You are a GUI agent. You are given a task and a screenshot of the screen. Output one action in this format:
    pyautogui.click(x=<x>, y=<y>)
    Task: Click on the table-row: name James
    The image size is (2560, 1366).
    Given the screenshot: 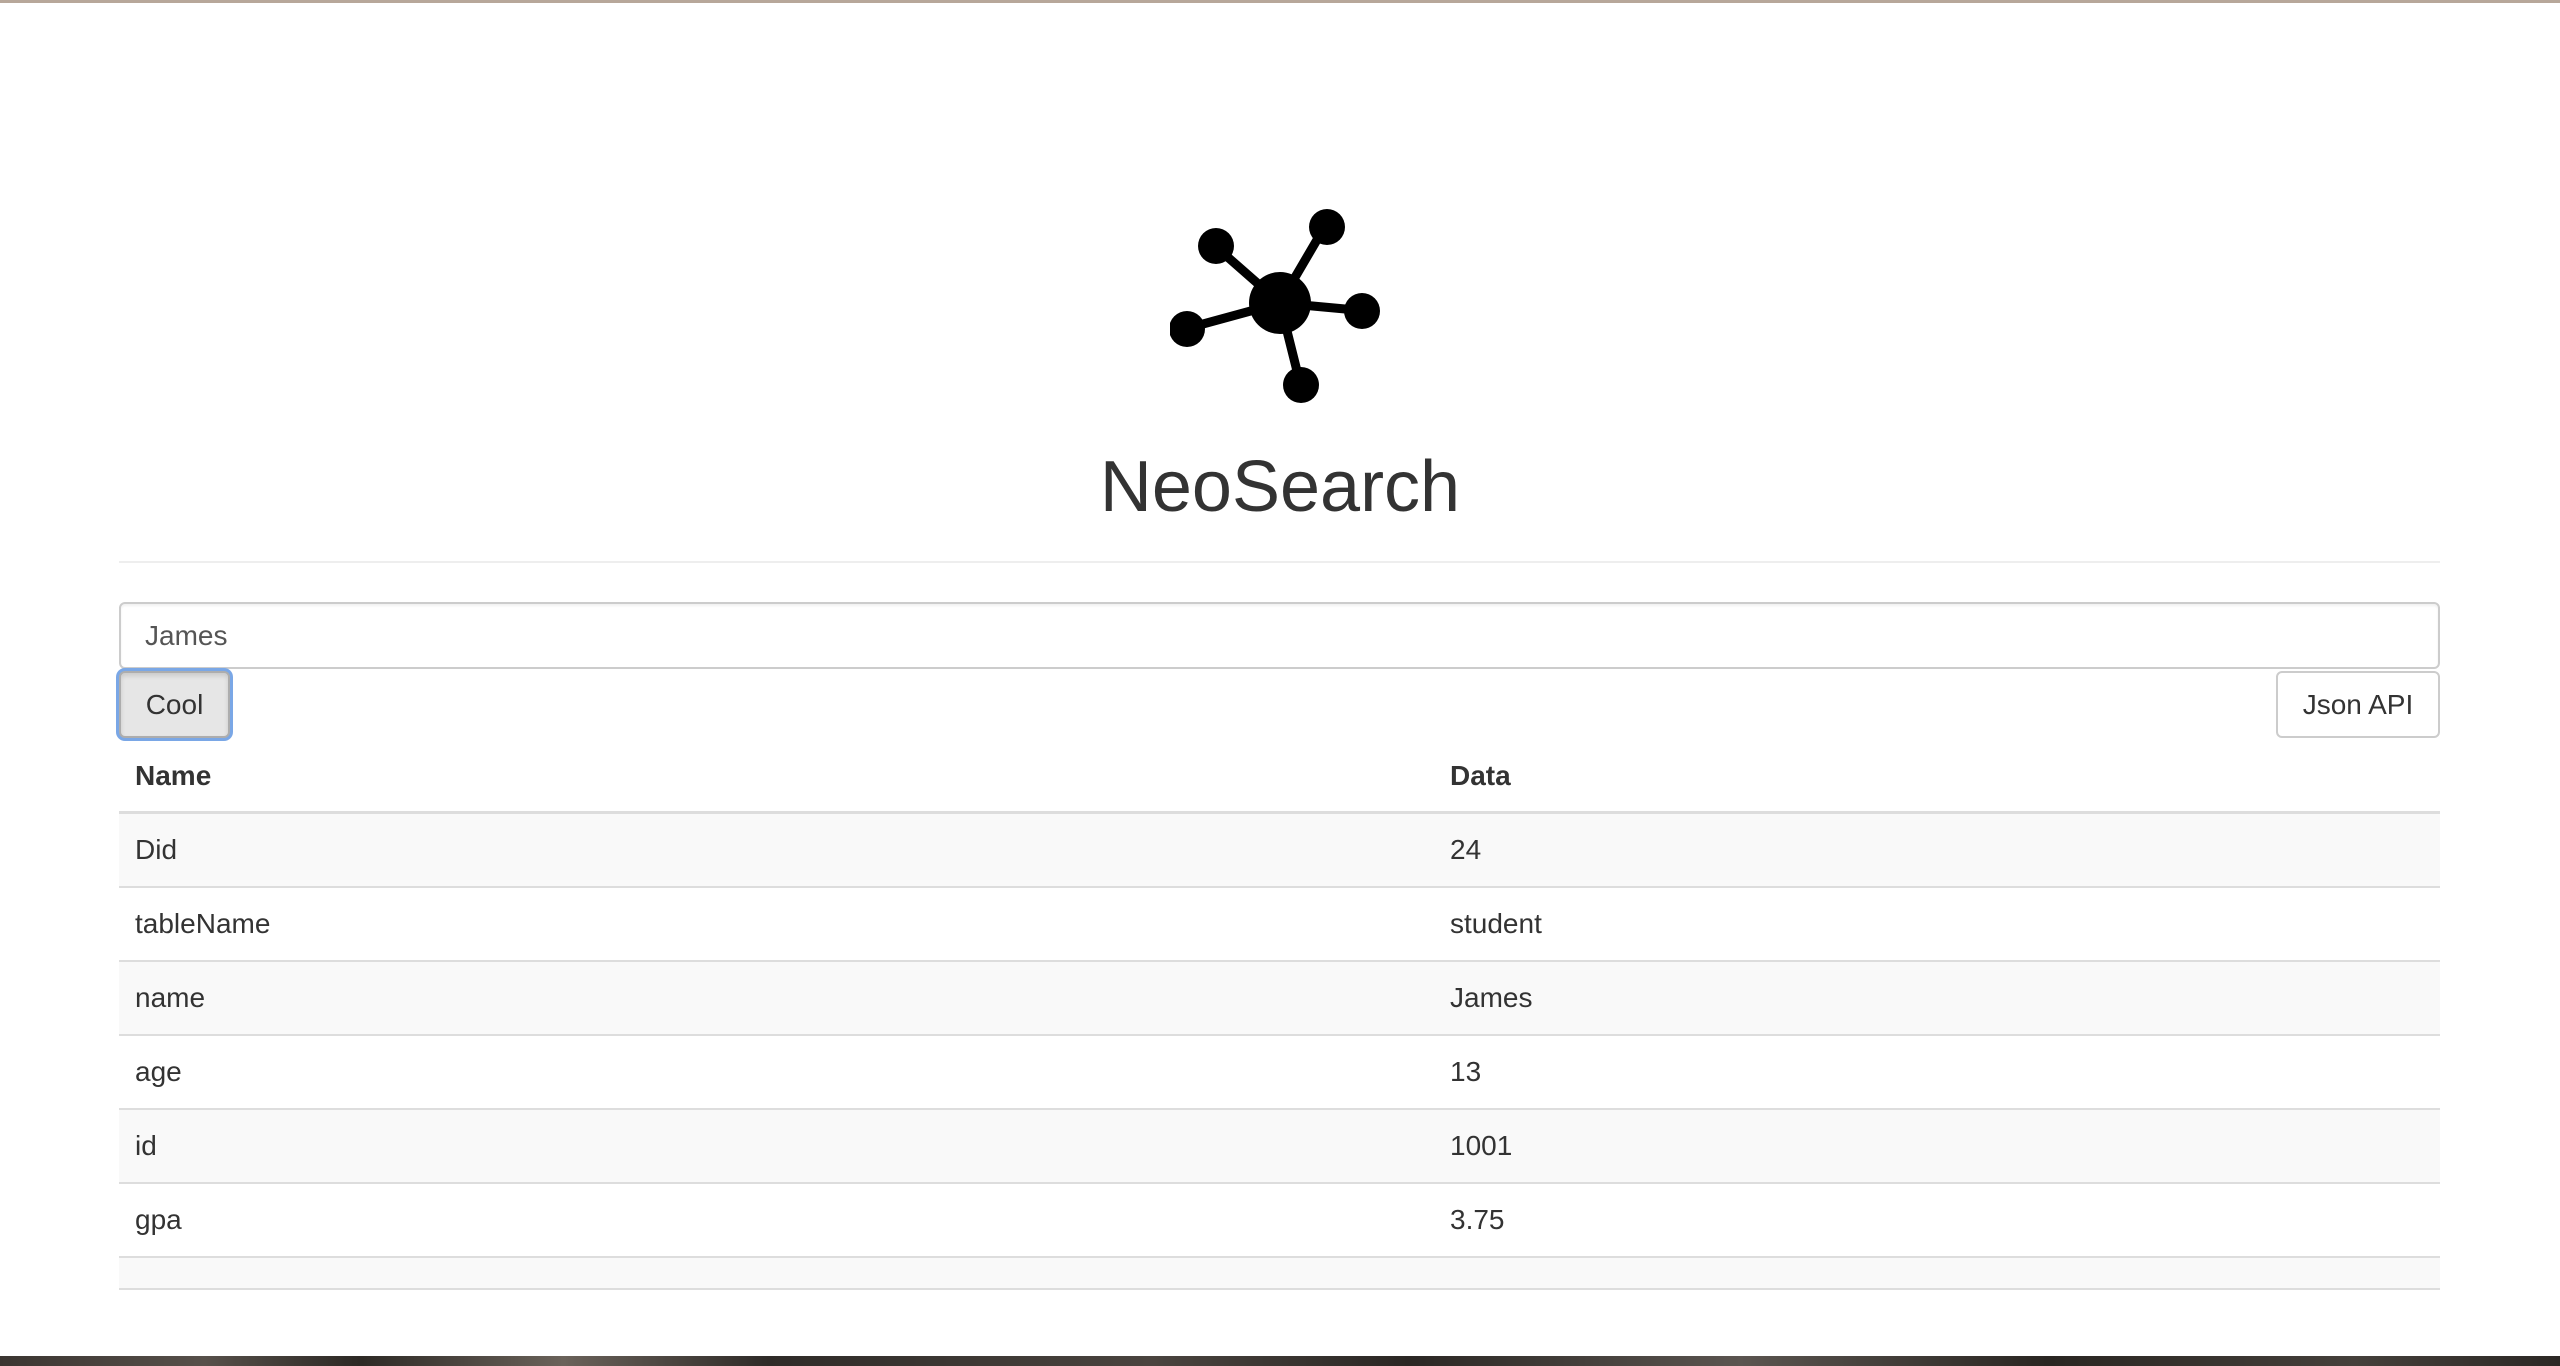 What is the action you would take?
    pyautogui.click(x=1279, y=998)
    